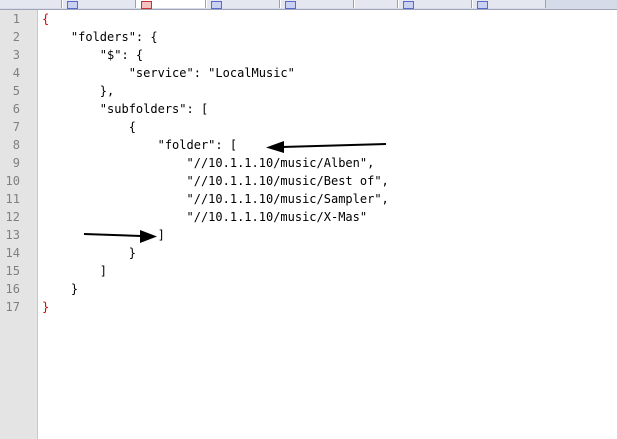 This screenshot has height=439, width=617. I want to click on code-line: "//10.1.1.10/music/Alben",, so click(208, 163).